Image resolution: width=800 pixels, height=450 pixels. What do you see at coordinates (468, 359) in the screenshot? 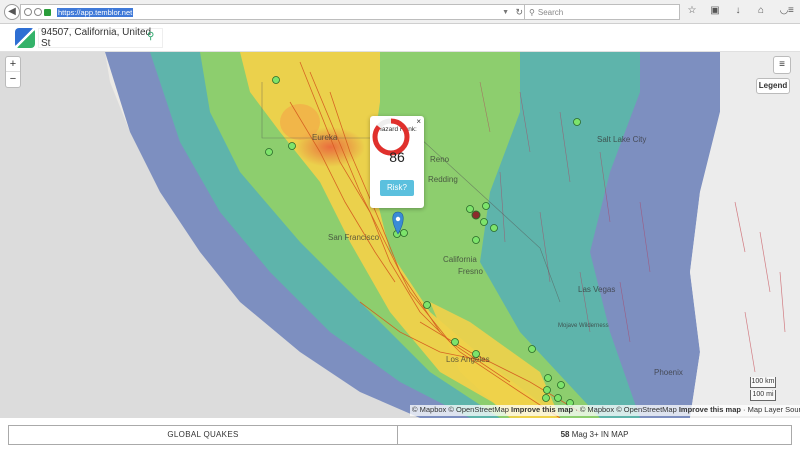
I see `place-label: Los Angeles` at bounding box center [468, 359].